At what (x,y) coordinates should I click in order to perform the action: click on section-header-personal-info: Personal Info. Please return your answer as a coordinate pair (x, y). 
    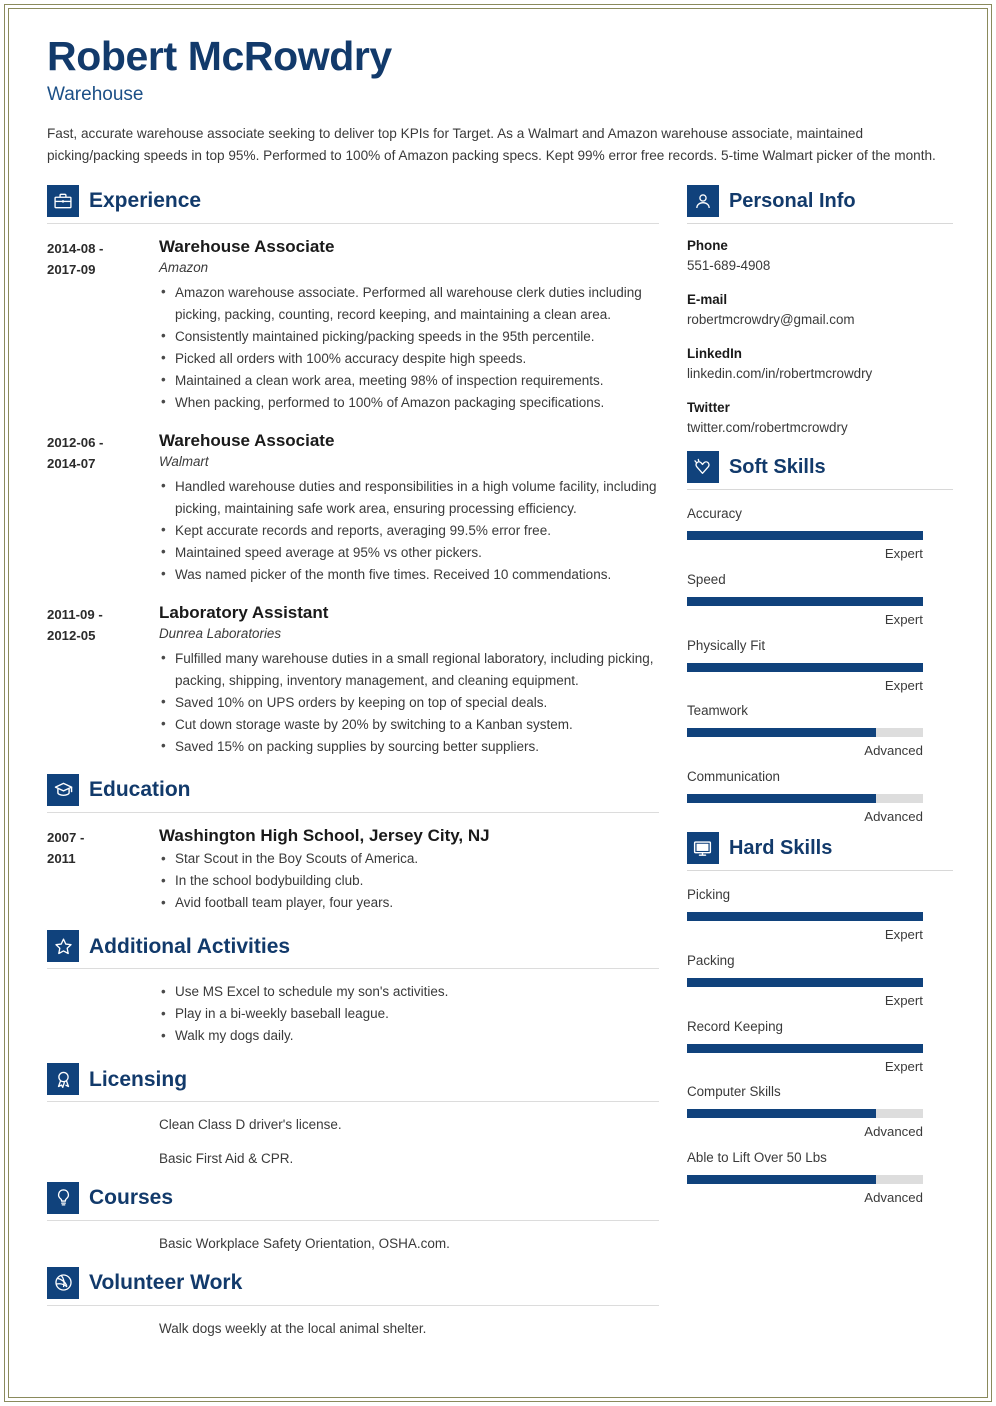
    Looking at the image, I should click on (819, 203).